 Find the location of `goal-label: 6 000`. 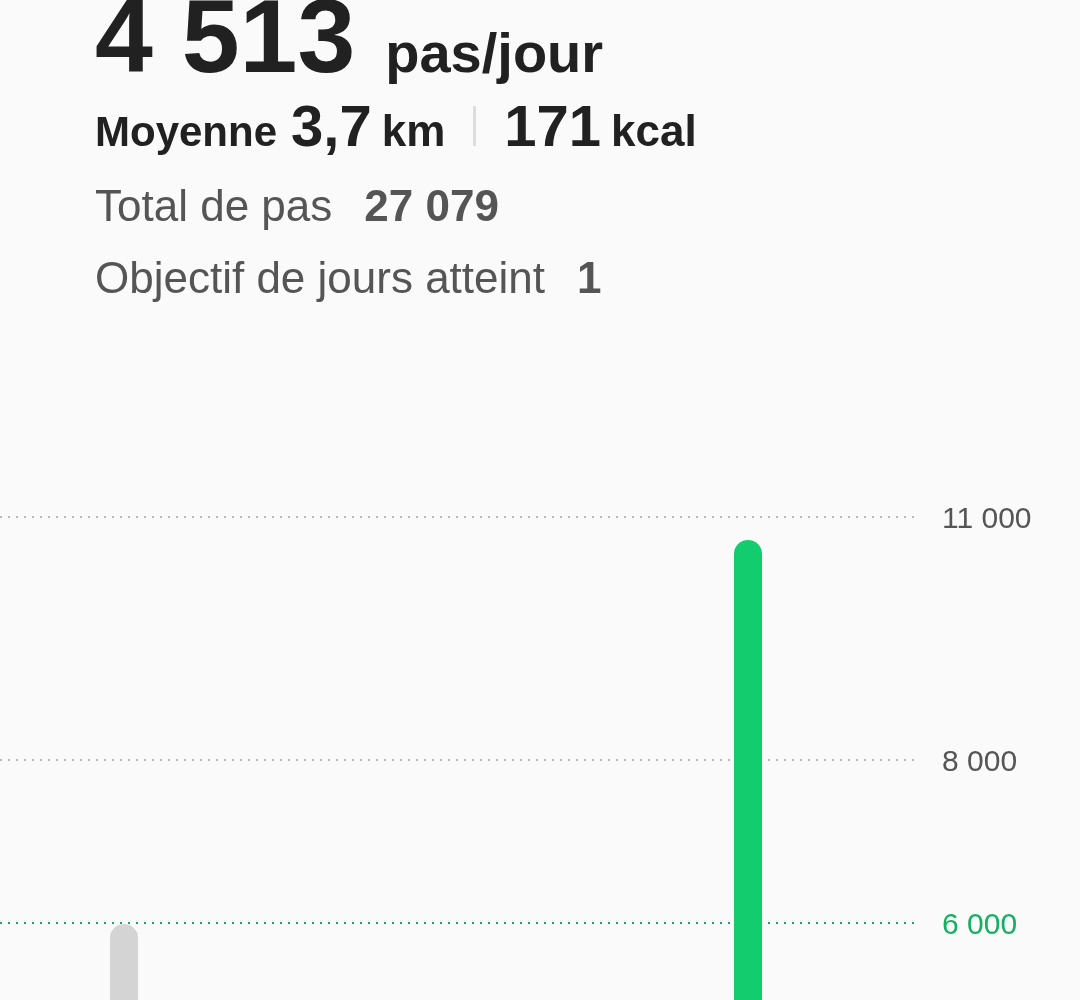

goal-label: 6 000 is located at coordinates (980, 923).